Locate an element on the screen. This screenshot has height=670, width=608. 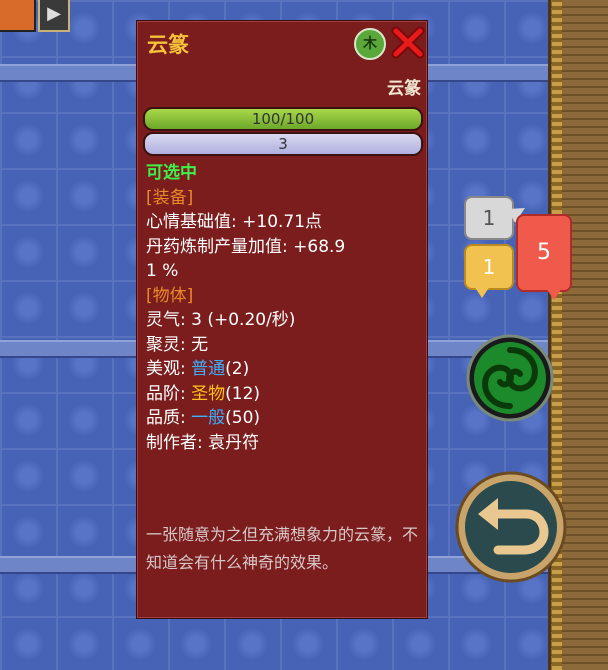
durability-bar: 100/100 is located at coordinates (283, 119).